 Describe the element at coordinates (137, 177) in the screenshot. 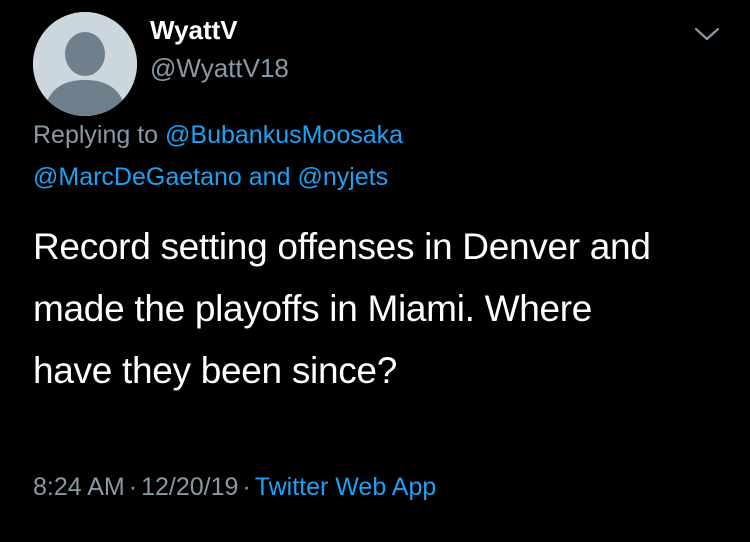

I see `mention-link: @MarcDeGaetano` at that location.